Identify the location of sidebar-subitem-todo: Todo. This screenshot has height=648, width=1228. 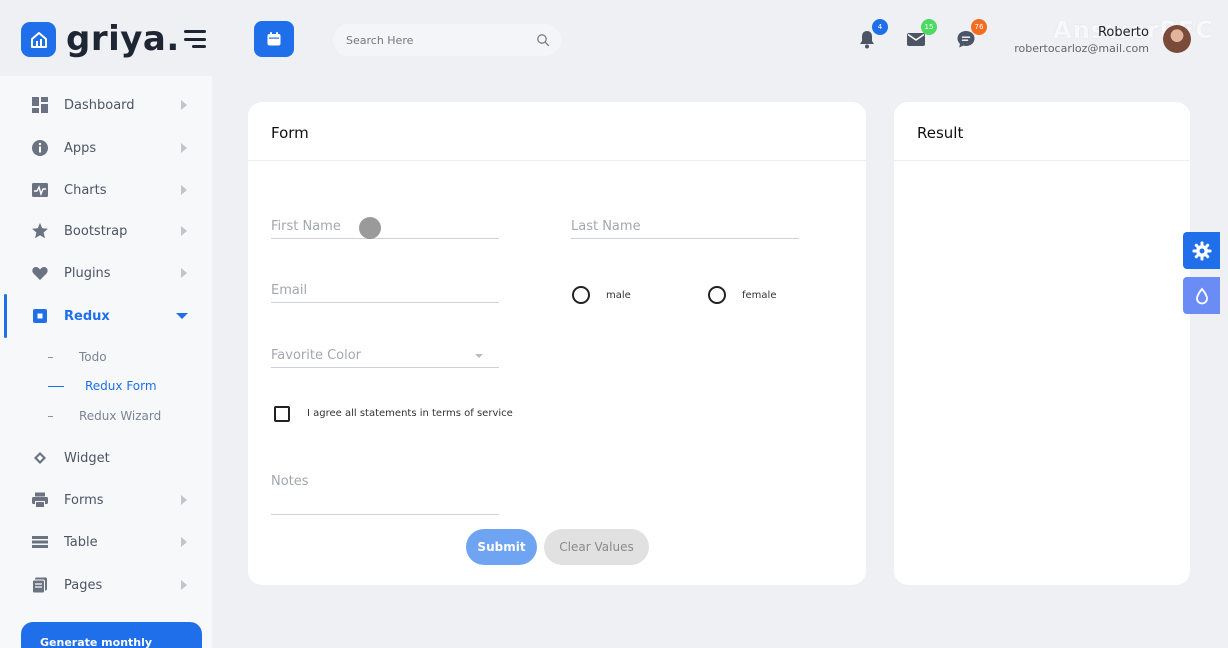
(106, 358).